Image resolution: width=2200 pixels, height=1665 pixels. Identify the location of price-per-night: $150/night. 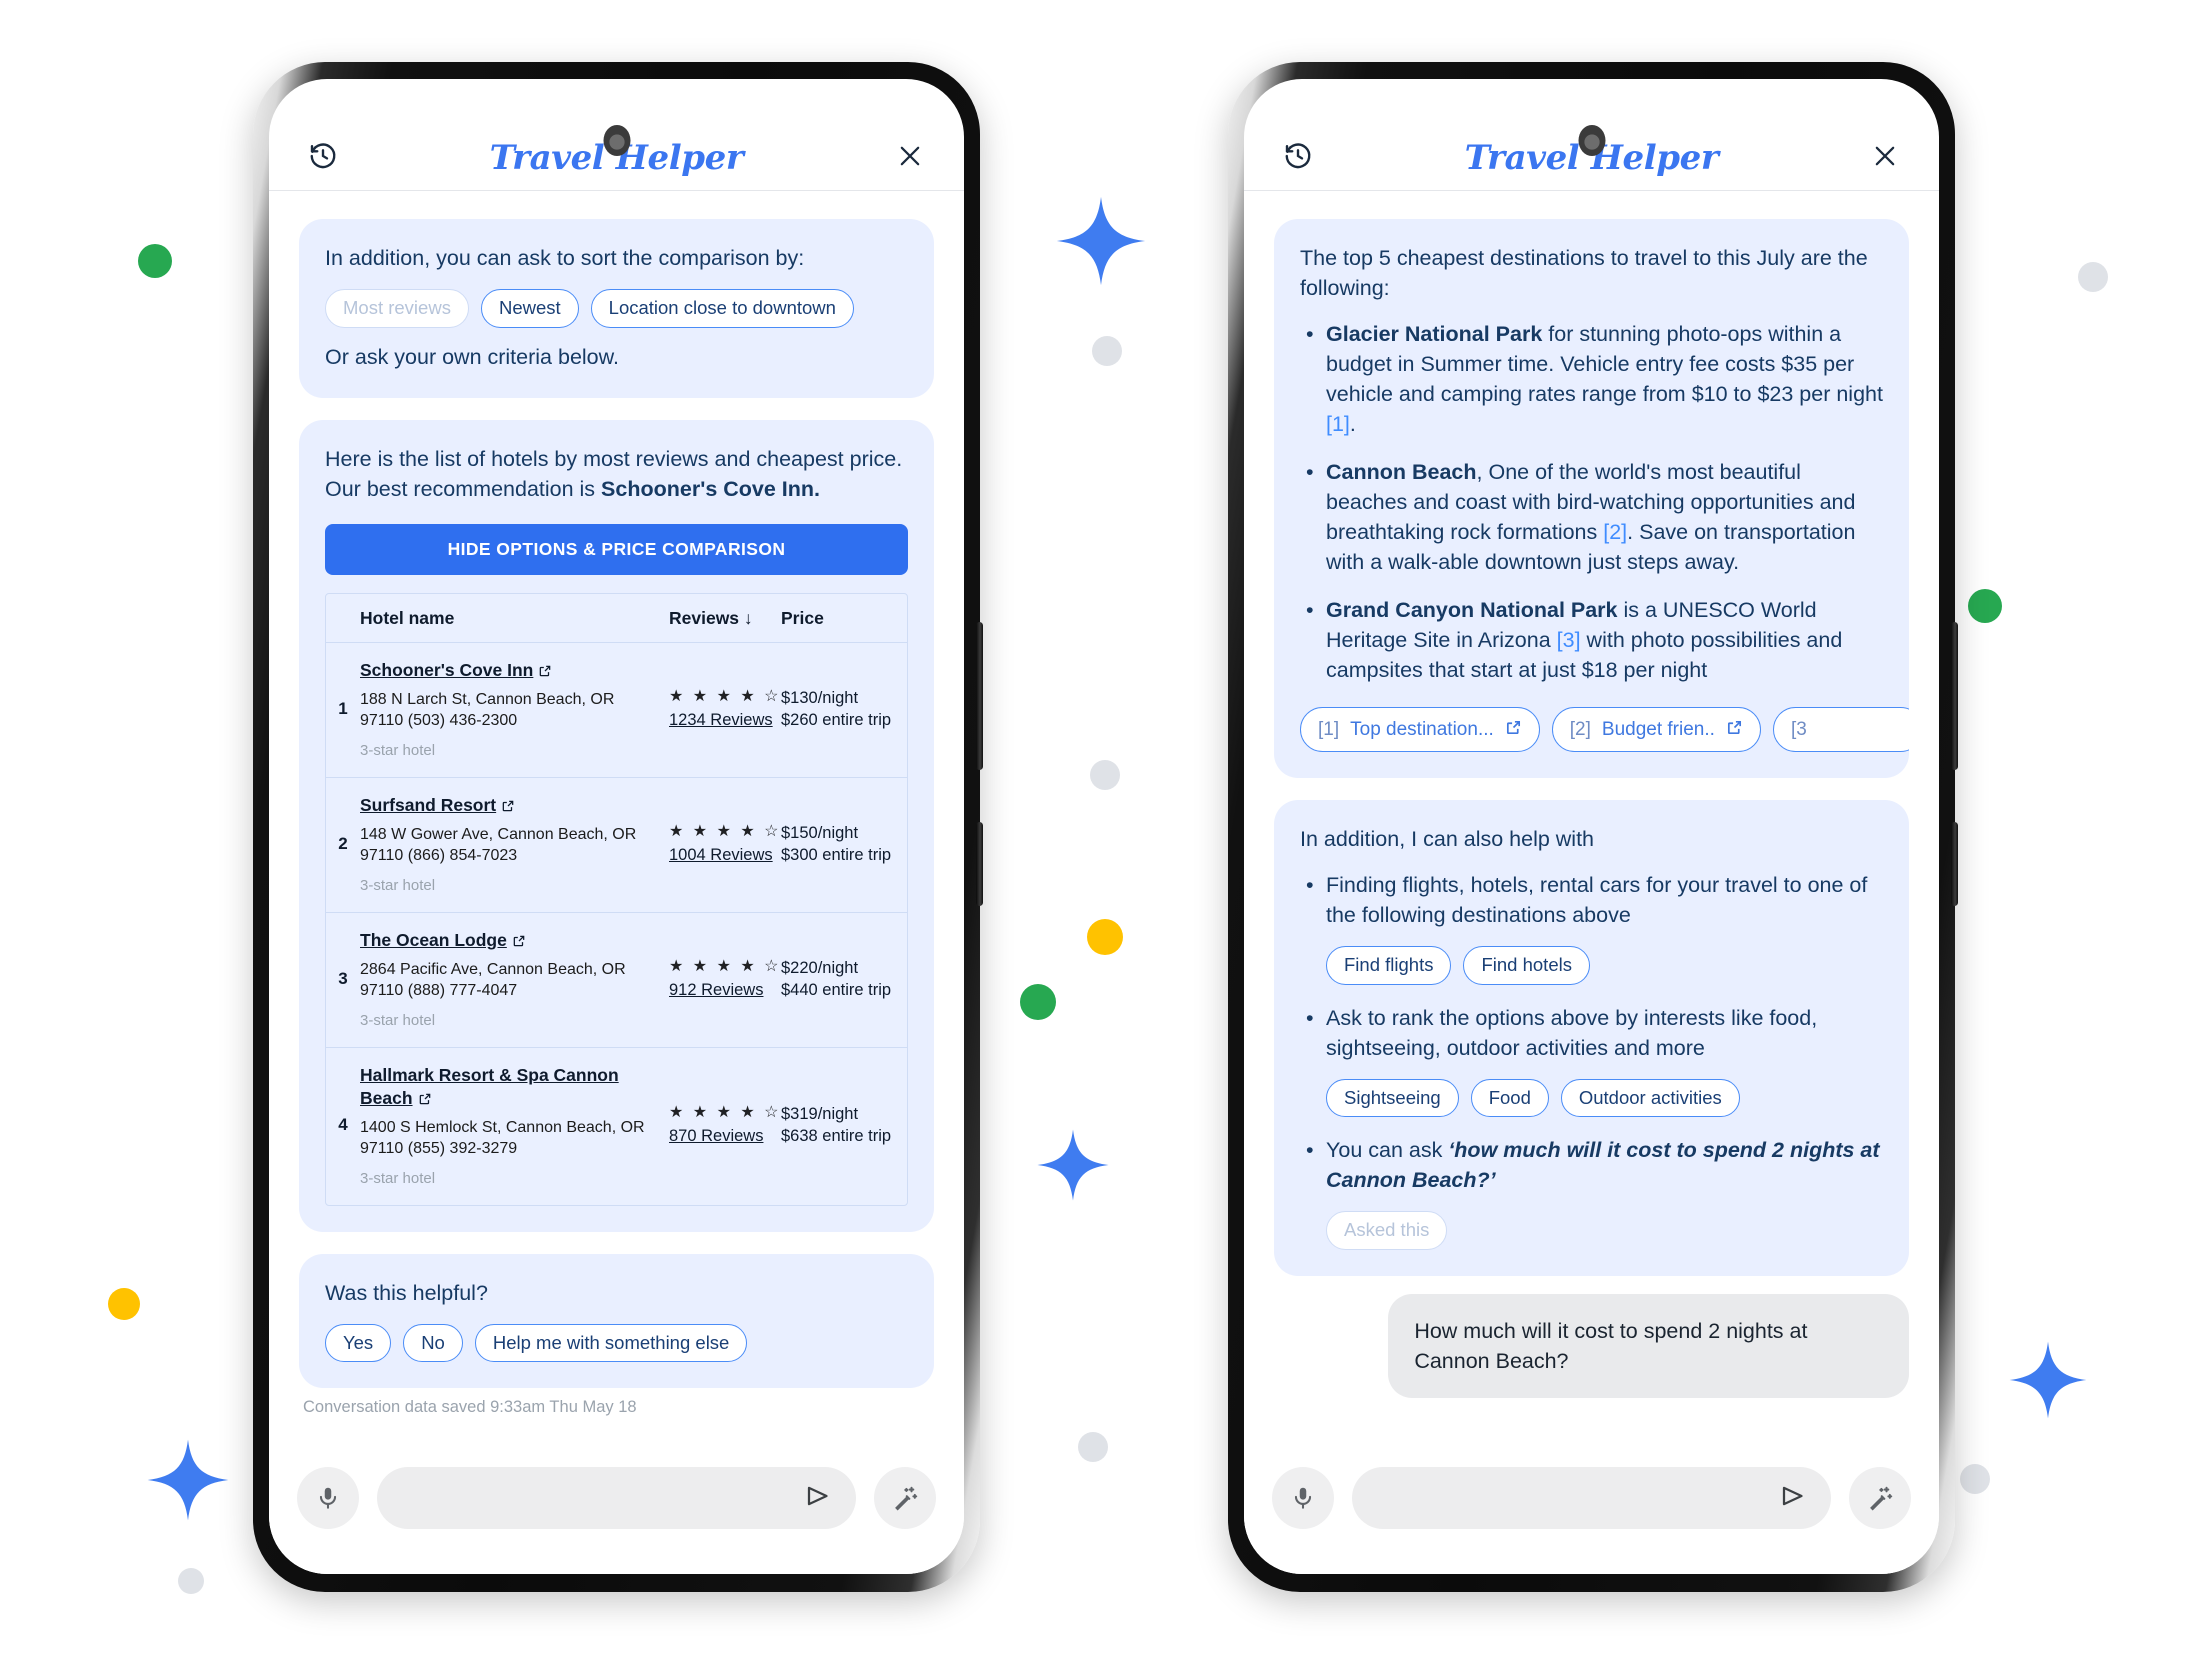
(820, 832).